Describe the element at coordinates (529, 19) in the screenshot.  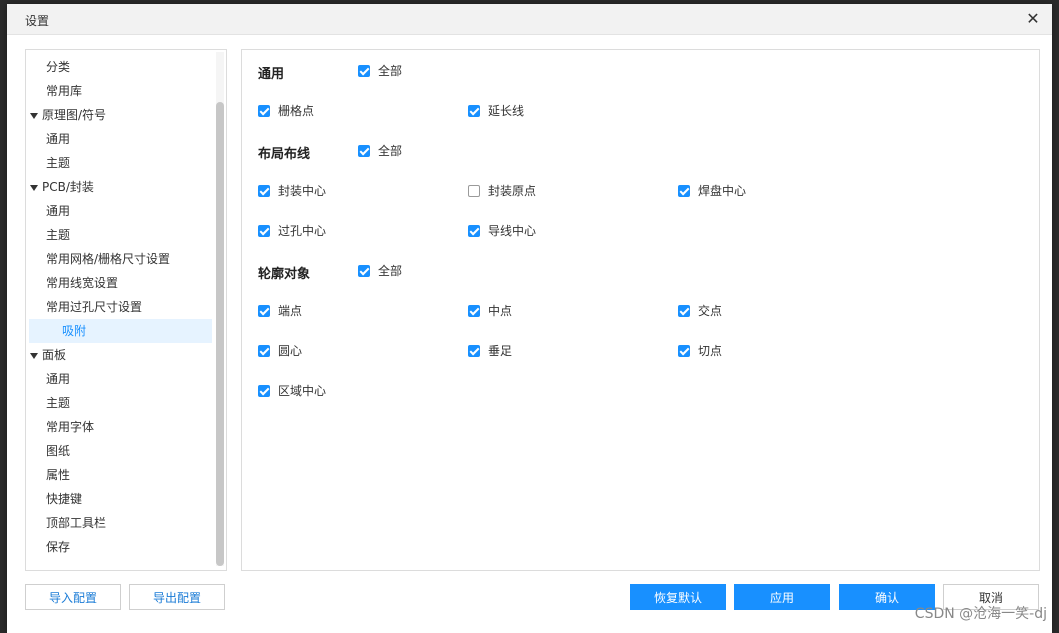
I see `dialog-titlebar: 设置 ✕` at that location.